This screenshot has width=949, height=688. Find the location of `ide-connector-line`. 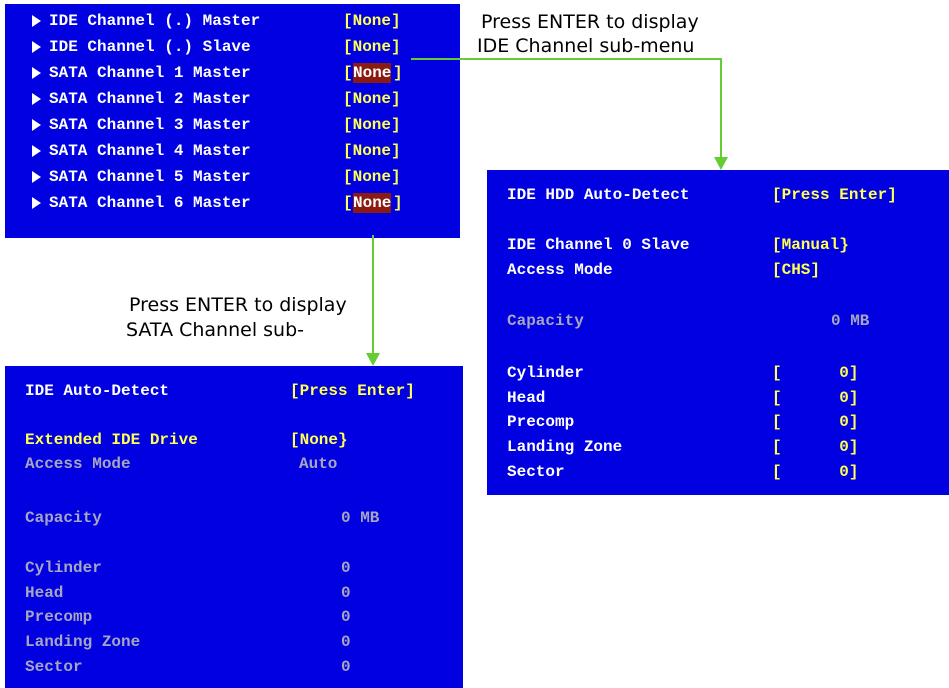

ide-connector-line is located at coordinates (566, 109).